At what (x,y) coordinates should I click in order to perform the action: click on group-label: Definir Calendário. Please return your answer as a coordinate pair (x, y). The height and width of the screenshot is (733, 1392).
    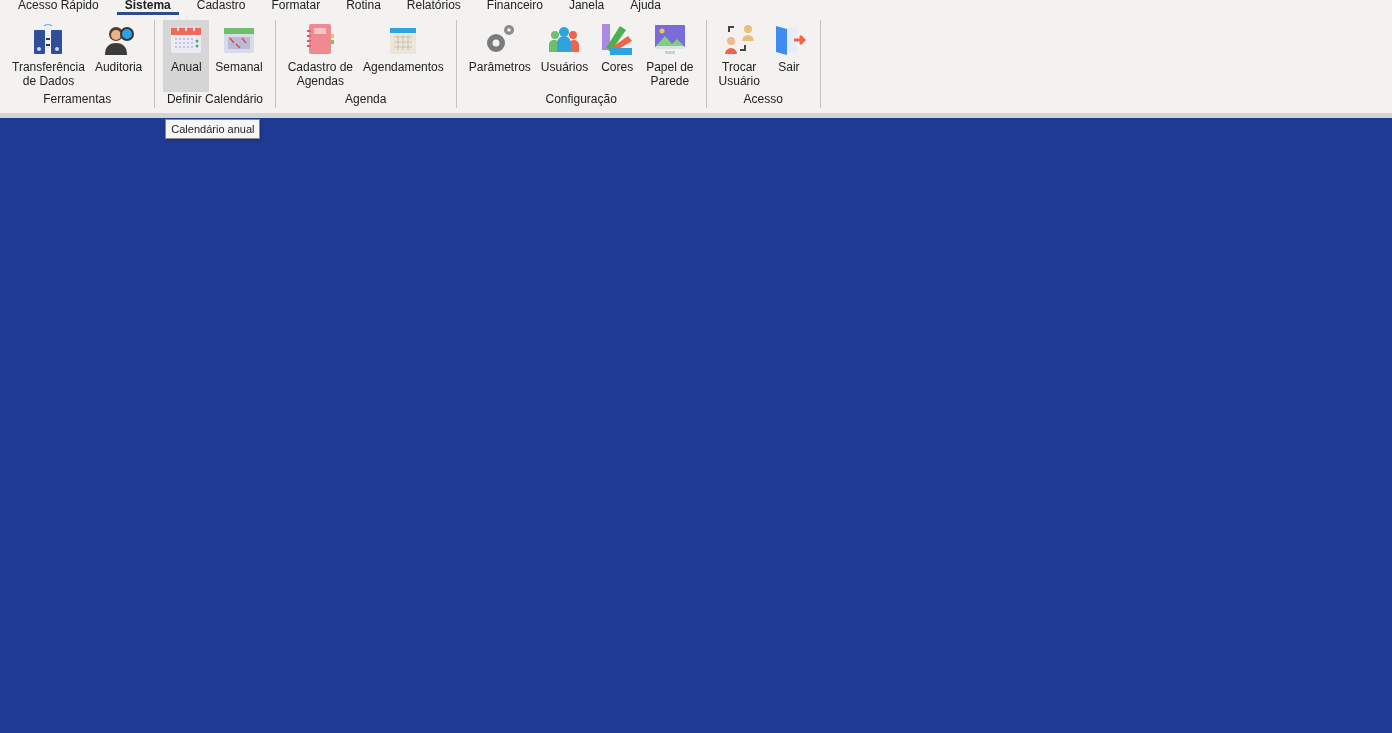
    Looking at the image, I should click on (214, 100).